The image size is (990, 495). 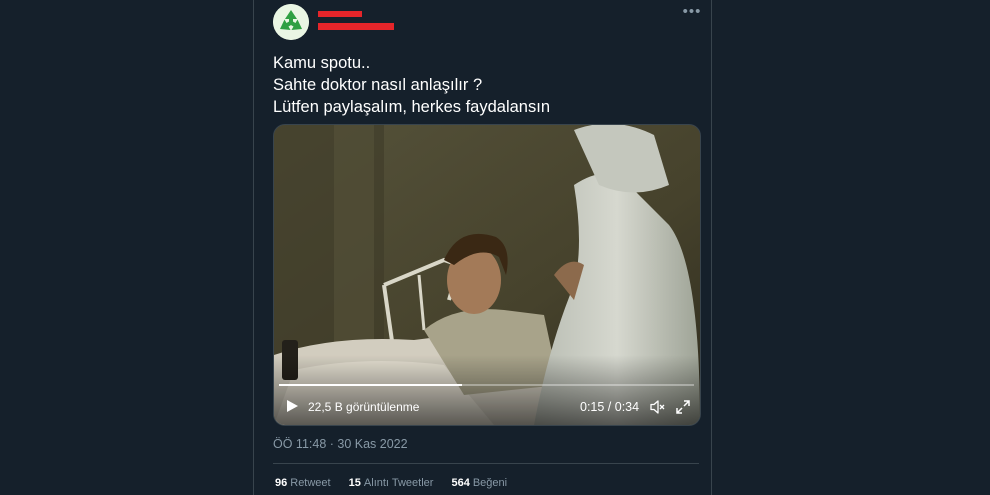 What do you see at coordinates (340, 444) in the screenshot?
I see `tweet-timestamp: ÖÖ 11:48 · 30 Kas 2022` at bounding box center [340, 444].